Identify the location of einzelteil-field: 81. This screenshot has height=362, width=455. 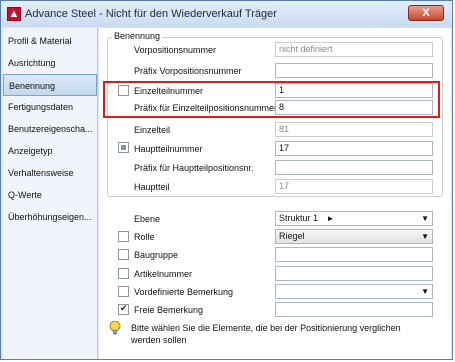
(354, 129).